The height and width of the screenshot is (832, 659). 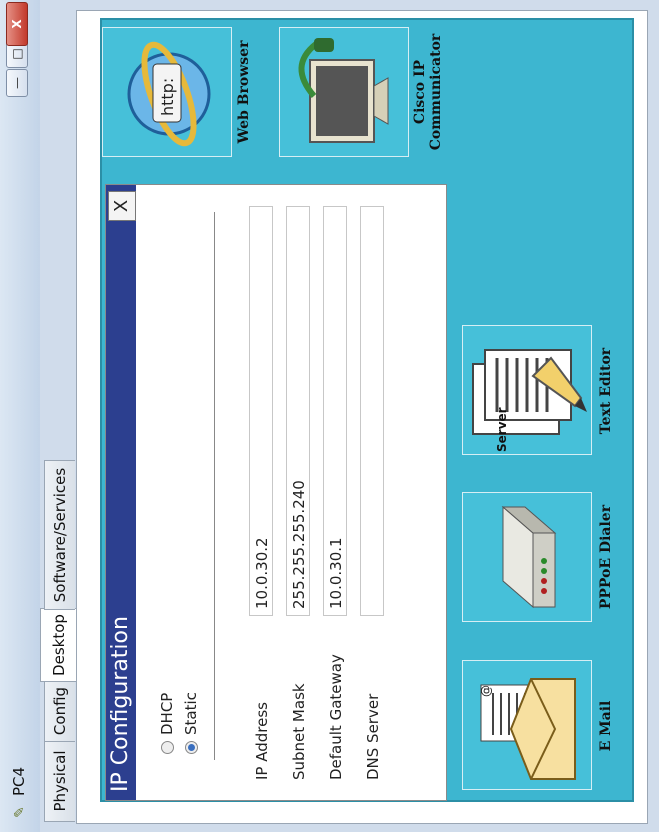 I want to click on cisco-ip-communicator-tile, so click(x=344, y=92).